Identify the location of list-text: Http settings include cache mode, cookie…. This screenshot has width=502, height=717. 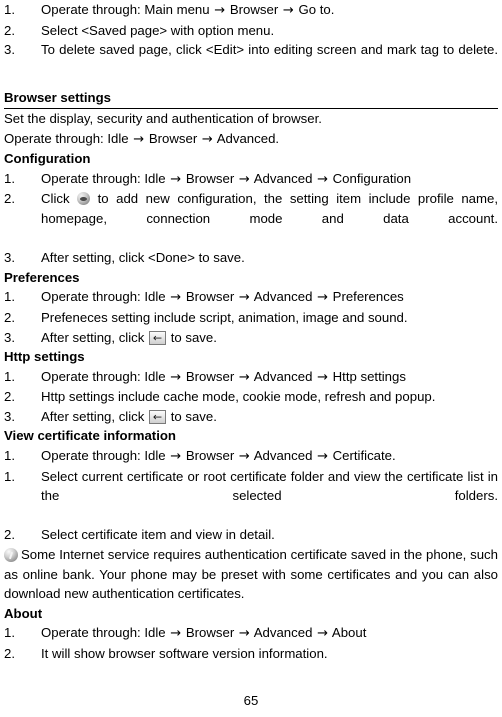
(238, 397).